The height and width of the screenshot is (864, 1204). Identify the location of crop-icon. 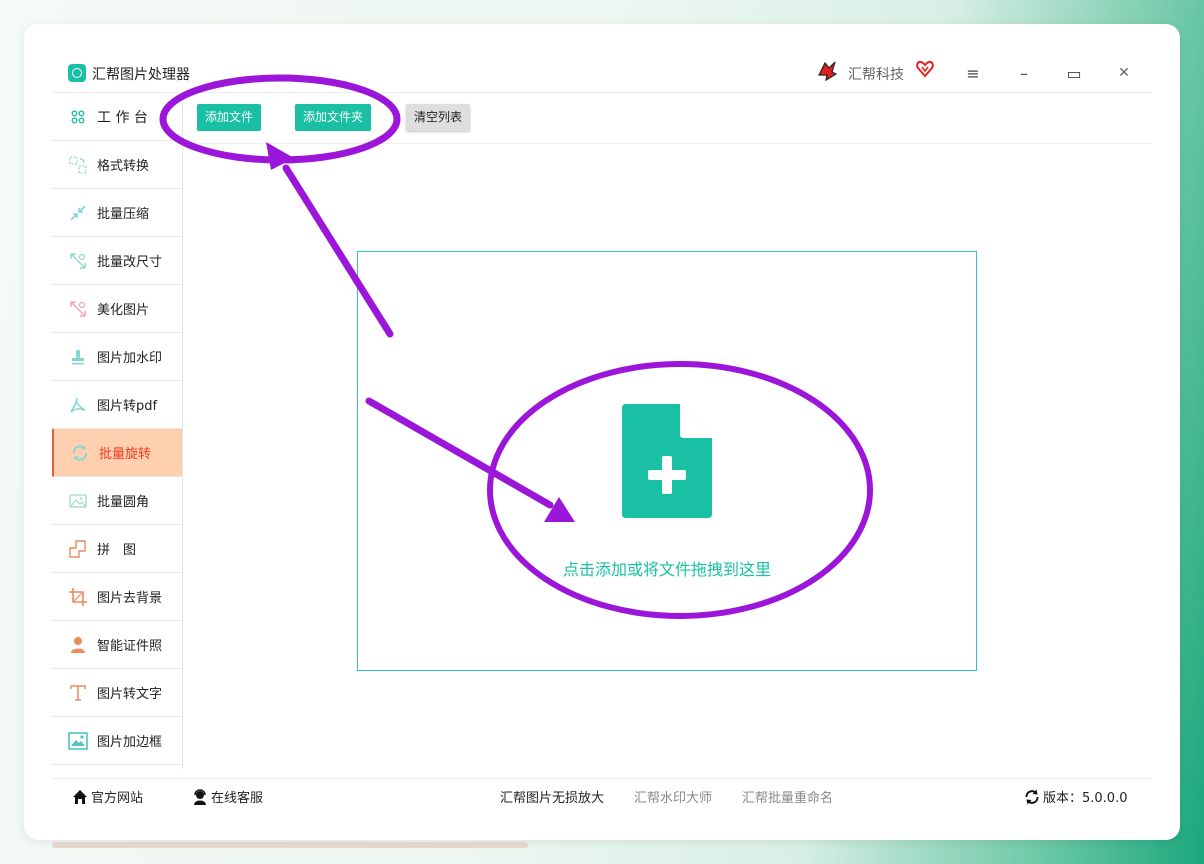
(78, 597).